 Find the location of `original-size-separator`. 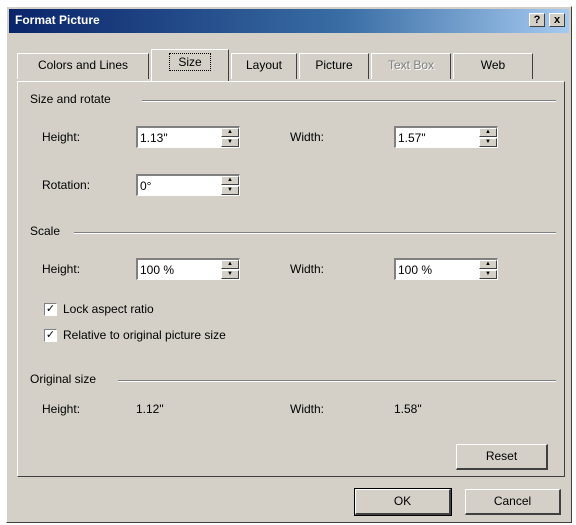

original-size-separator is located at coordinates (337, 381).